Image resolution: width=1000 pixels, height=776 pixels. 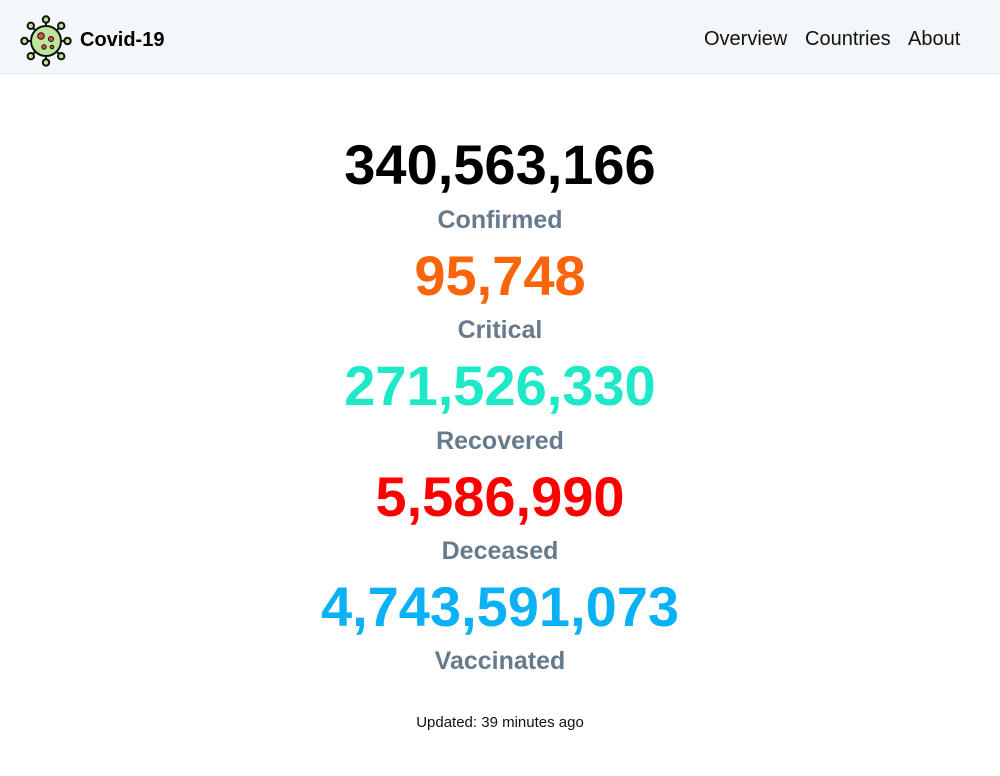 I want to click on deceased-count: 5,586,990, so click(x=500, y=496).